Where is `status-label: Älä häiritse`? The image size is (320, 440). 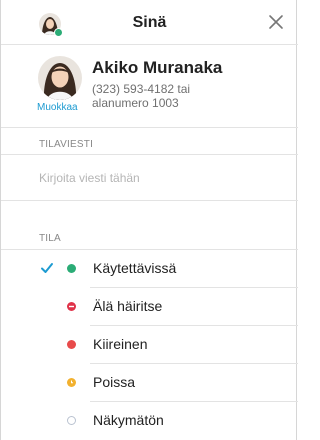
status-label: Älä häiritse is located at coordinates (128, 306).